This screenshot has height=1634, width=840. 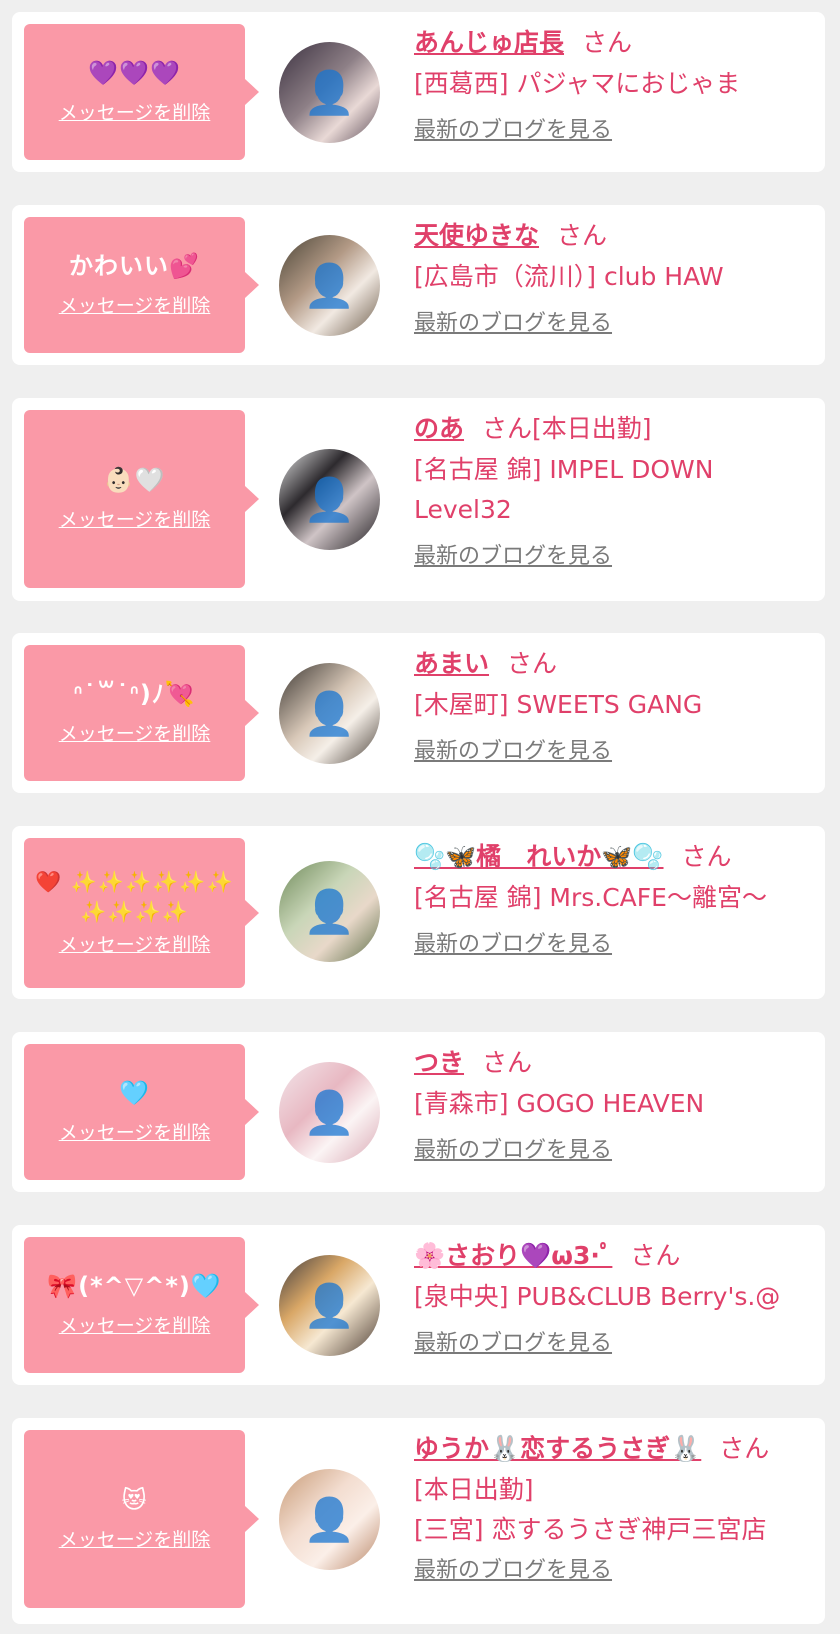 What do you see at coordinates (141, 285) in the screenshot?
I see `message-bubble: かわいい💕 メッセージを削除` at bounding box center [141, 285].